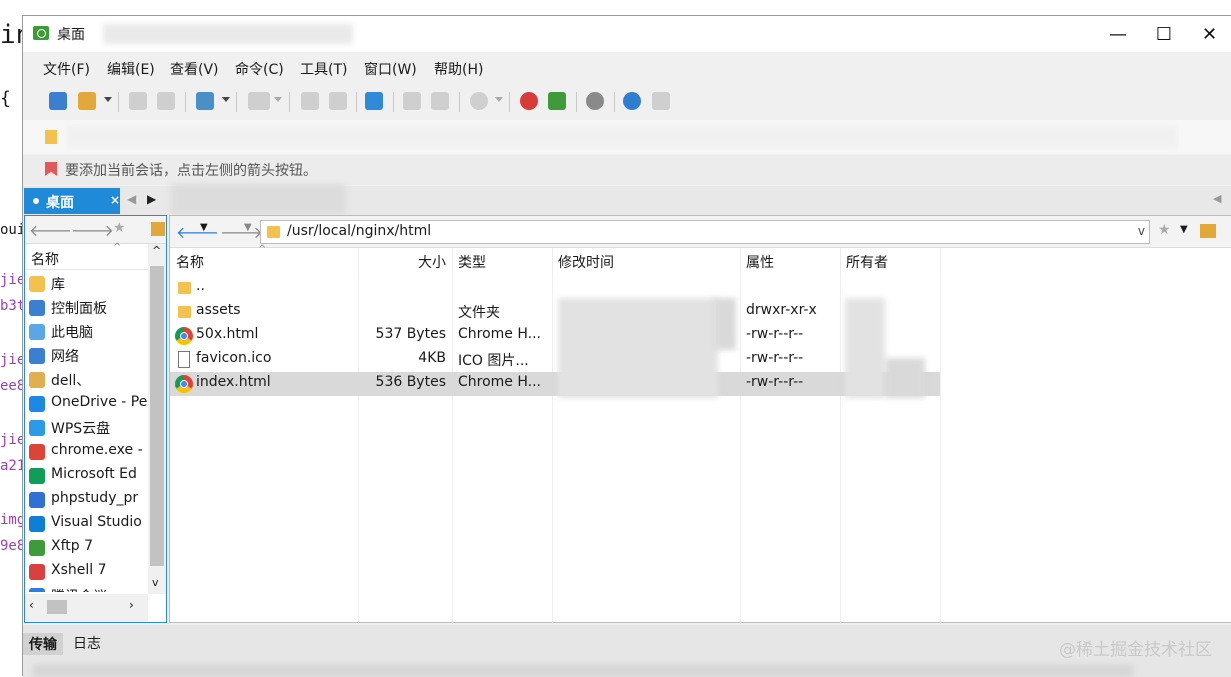  What do you see at coordinates (390, 69) in the screenshot?
I see `menu-window: 窗口(W)` at bounding box center [390, 69].